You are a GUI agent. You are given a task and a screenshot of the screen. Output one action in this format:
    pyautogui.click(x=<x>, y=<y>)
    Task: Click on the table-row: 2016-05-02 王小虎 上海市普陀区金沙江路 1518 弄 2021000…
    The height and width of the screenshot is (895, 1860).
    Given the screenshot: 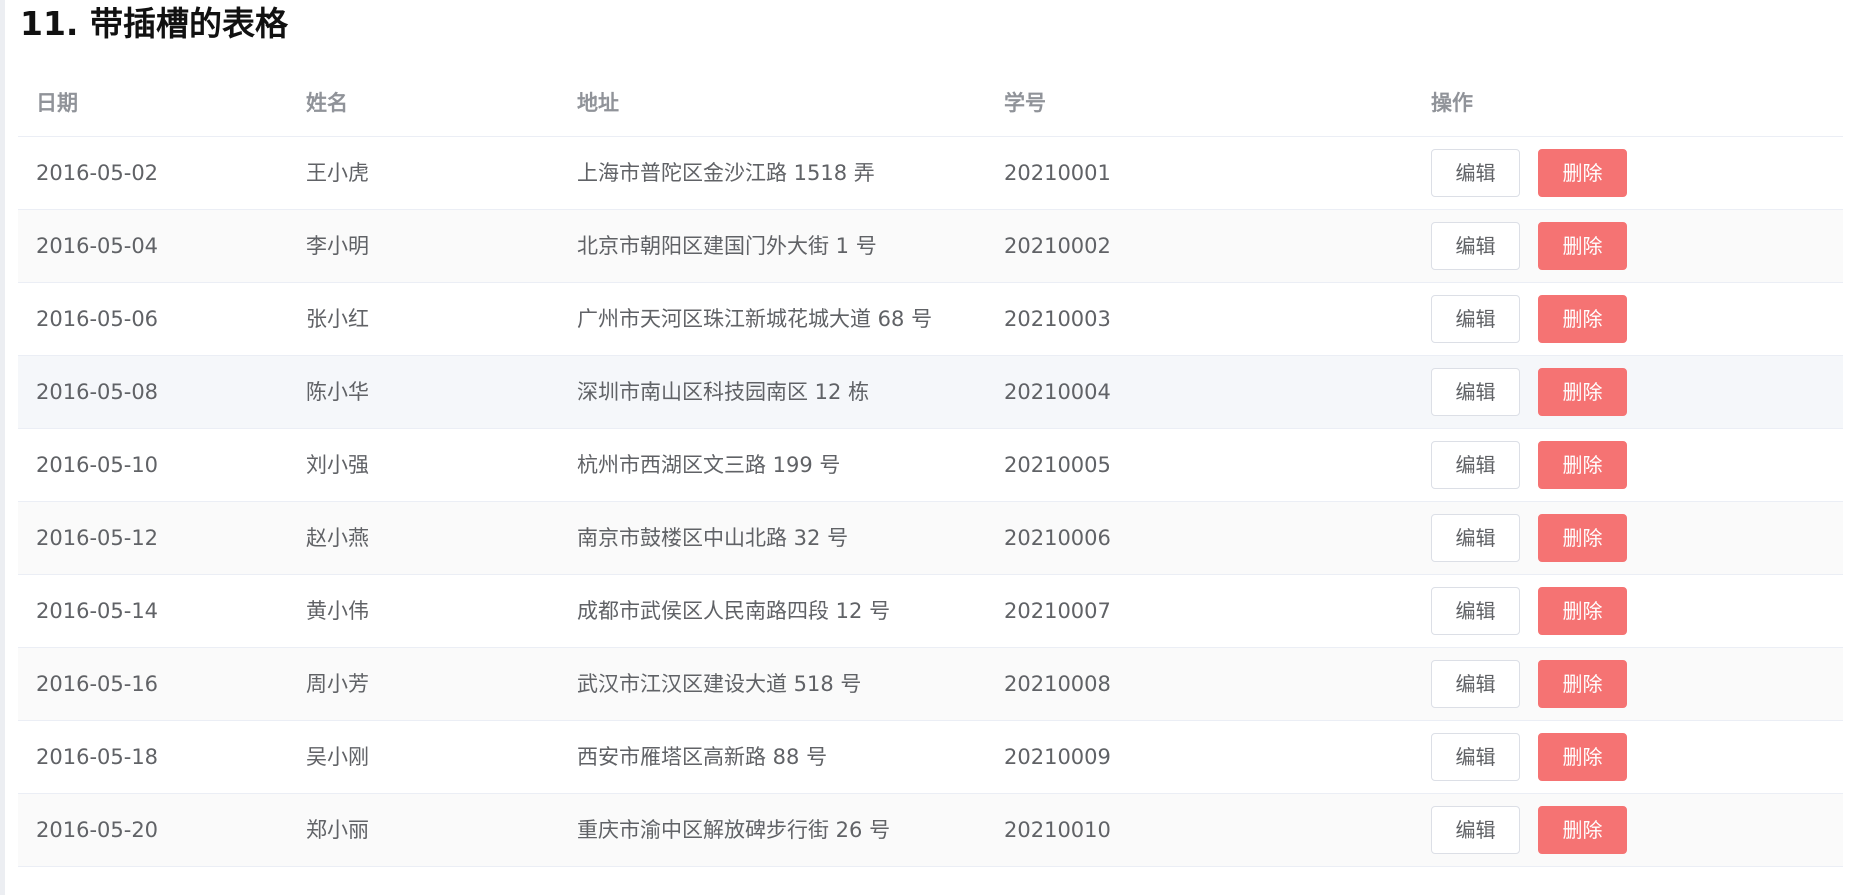 What is the action you would take?
    pyautogui.click(x=930, y=173)
    